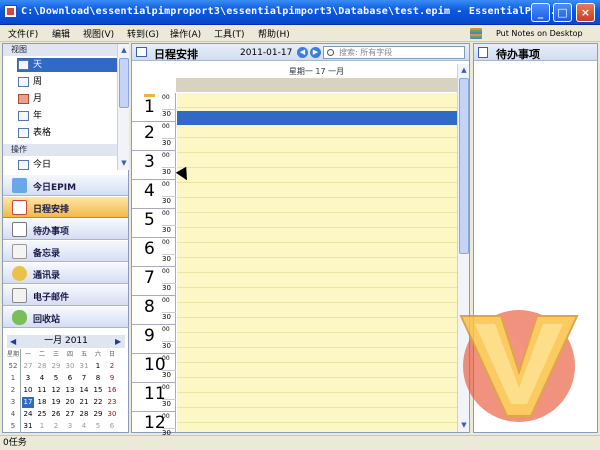 This screenshot has width=600, height=450. I want to click on mini-calendar-day: 19, so click(56, 402).